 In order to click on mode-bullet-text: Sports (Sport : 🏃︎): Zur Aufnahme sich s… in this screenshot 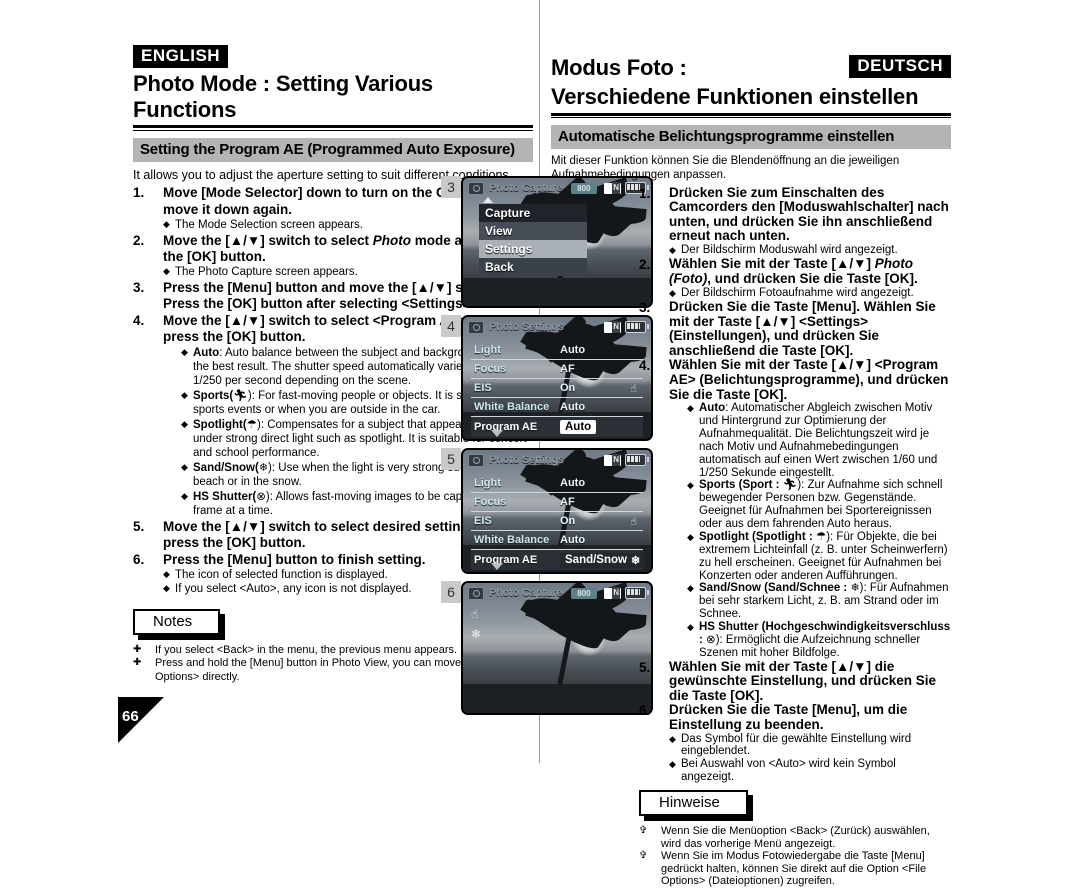, I will do `click(825, 505)`.